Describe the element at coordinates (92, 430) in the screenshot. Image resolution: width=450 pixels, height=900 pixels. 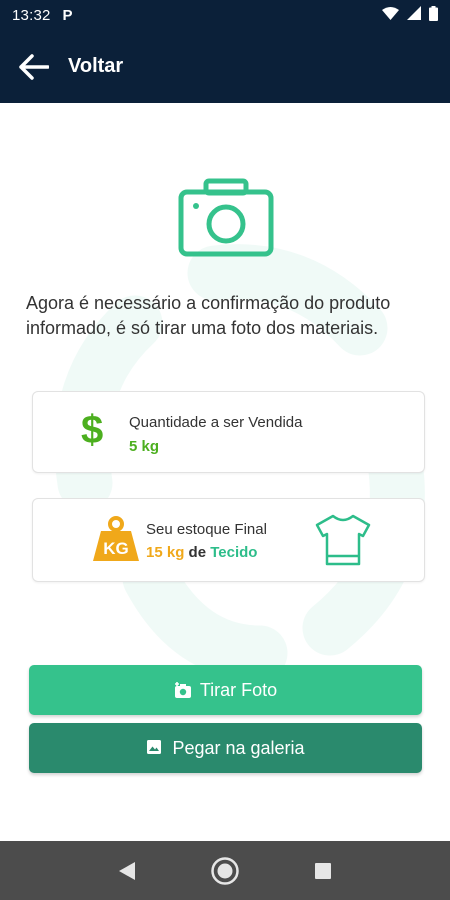
I see `dollar-icon: $` at that location.